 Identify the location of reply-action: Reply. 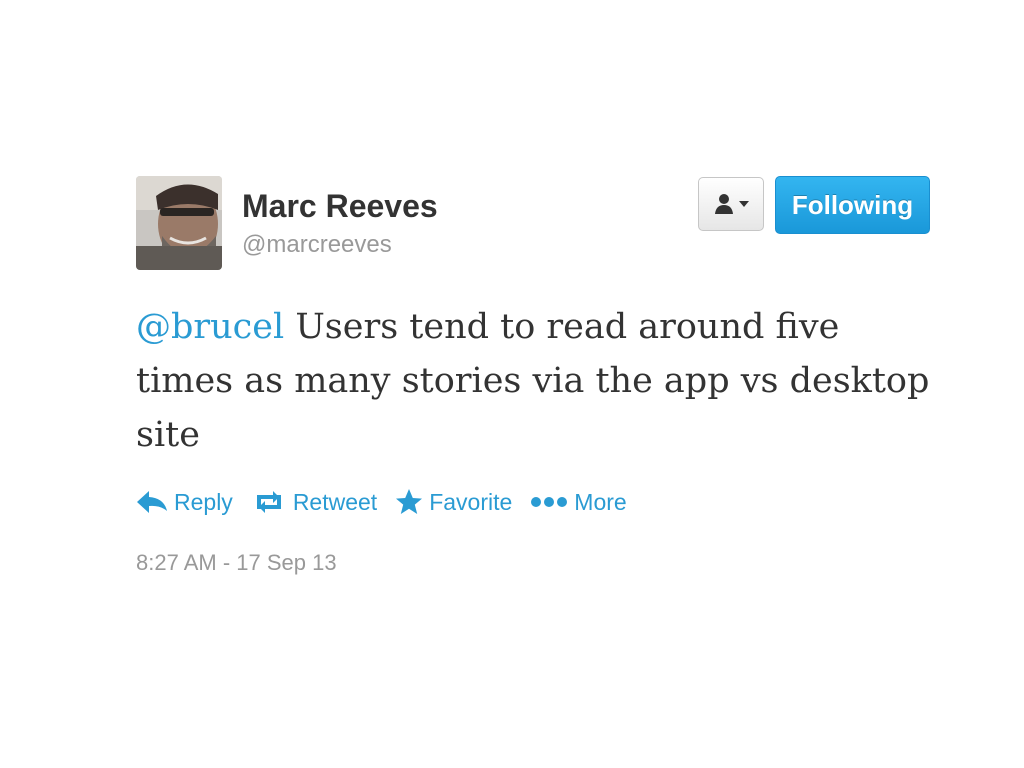
(184, 502).